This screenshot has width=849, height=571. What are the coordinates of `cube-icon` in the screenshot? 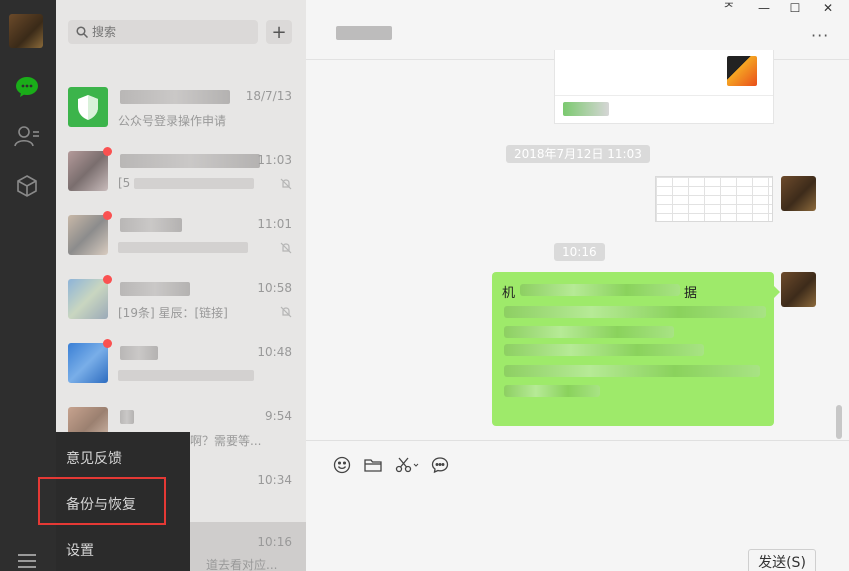 It's located at (27, 186).